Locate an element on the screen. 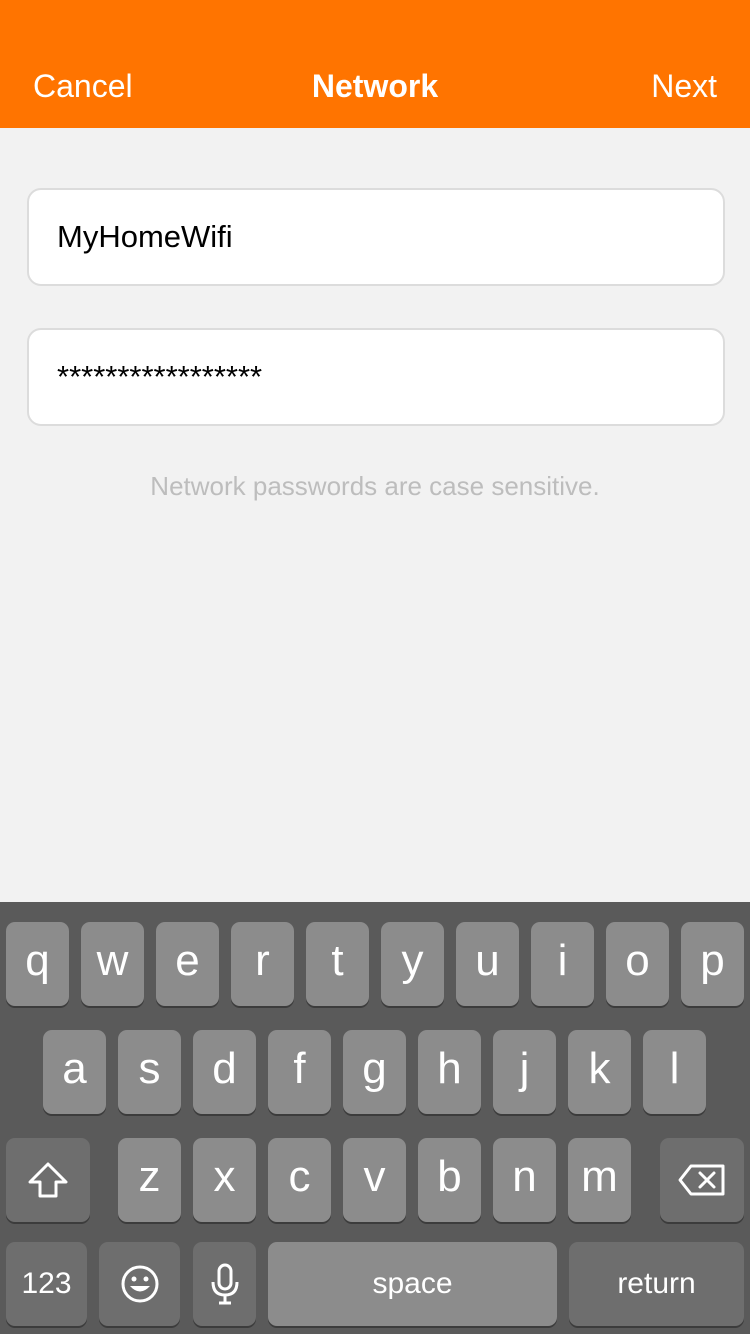 This screenshot has height=1334, width=750. key-h: h is located at coordinates (449, 1072).